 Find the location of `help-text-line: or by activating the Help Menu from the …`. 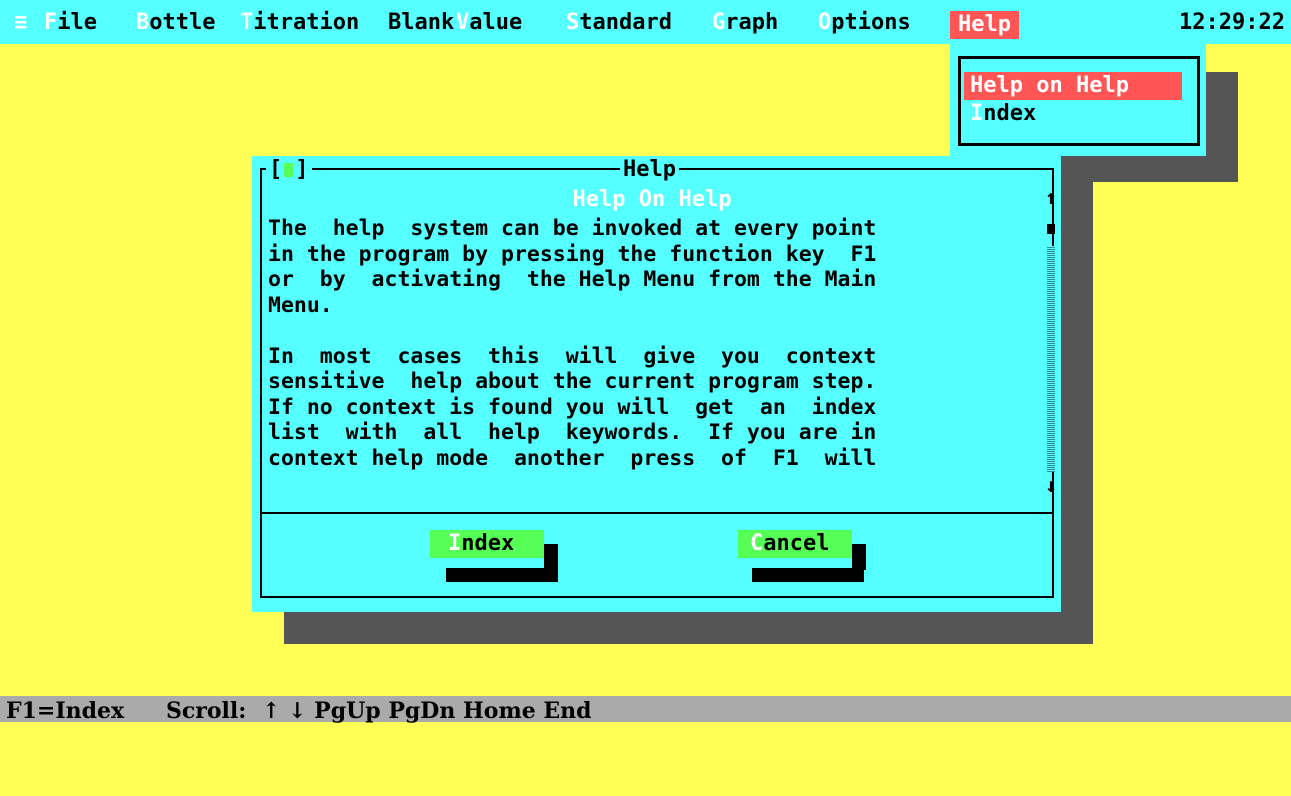

help-text-line: or by activating the Help Menu from the … is located at coordinates (572, 279).